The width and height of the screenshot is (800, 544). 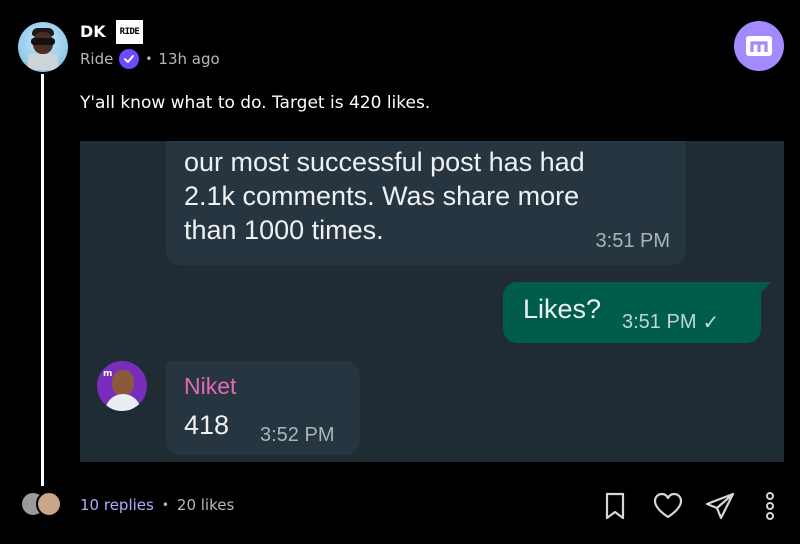 I want to click on m-app-icon, so click(x=759, y=46).